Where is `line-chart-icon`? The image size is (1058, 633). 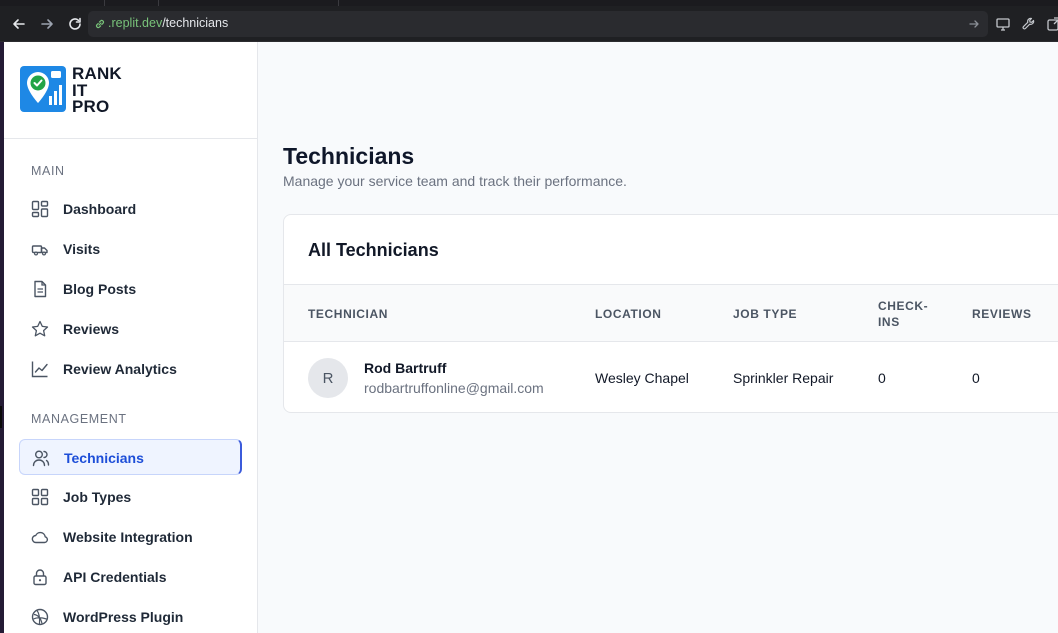 line-chart-icon is located at coordinates (40, 369).